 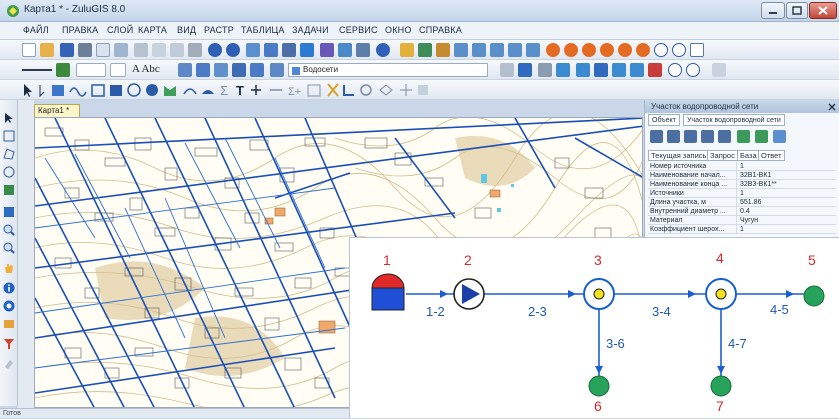 What do you see at coordinates (563, 70) in the screenshot?
I see `snap-2-icon` at bounding box center [563, 70].